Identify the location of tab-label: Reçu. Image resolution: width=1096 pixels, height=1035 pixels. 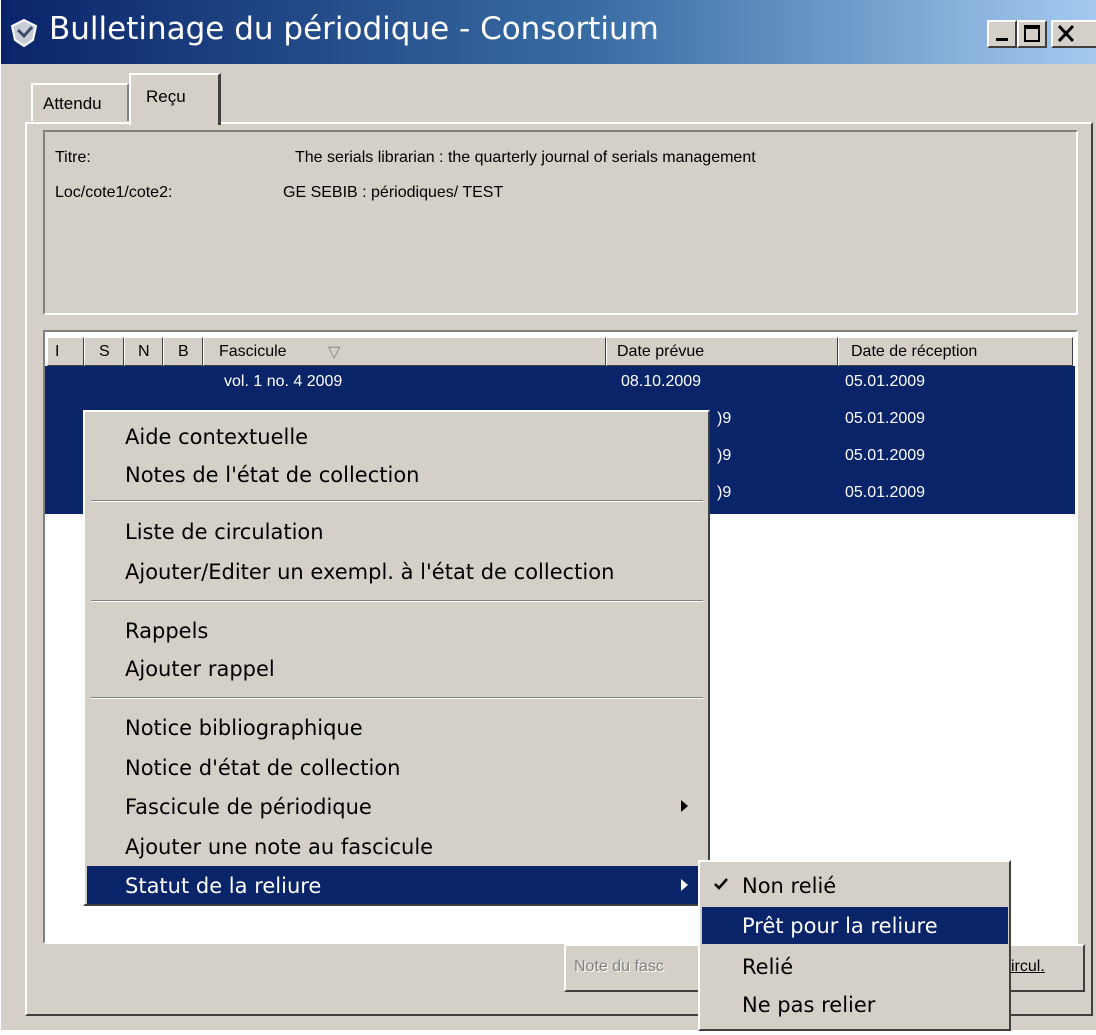
(166, 96).